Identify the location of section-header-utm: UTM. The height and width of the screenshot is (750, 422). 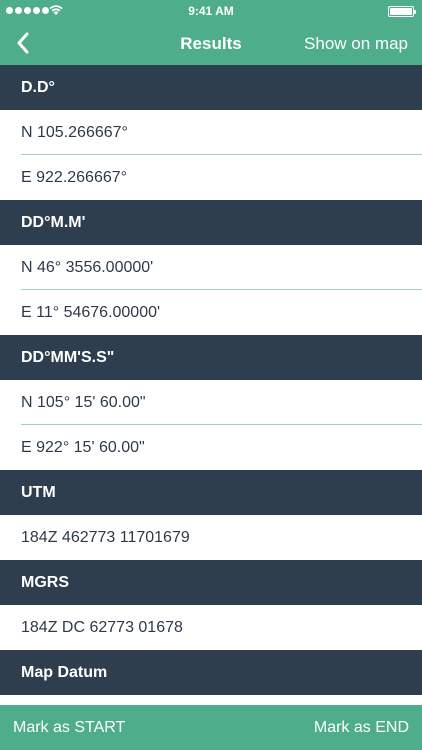
(211, 492).